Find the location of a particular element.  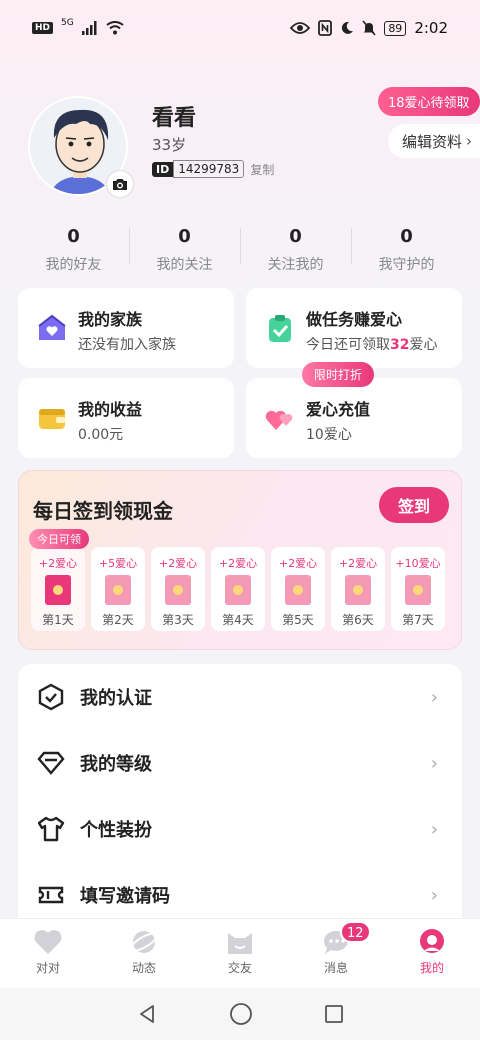

menu-label: 填写邀请码 is located at coordinates (125, 896).